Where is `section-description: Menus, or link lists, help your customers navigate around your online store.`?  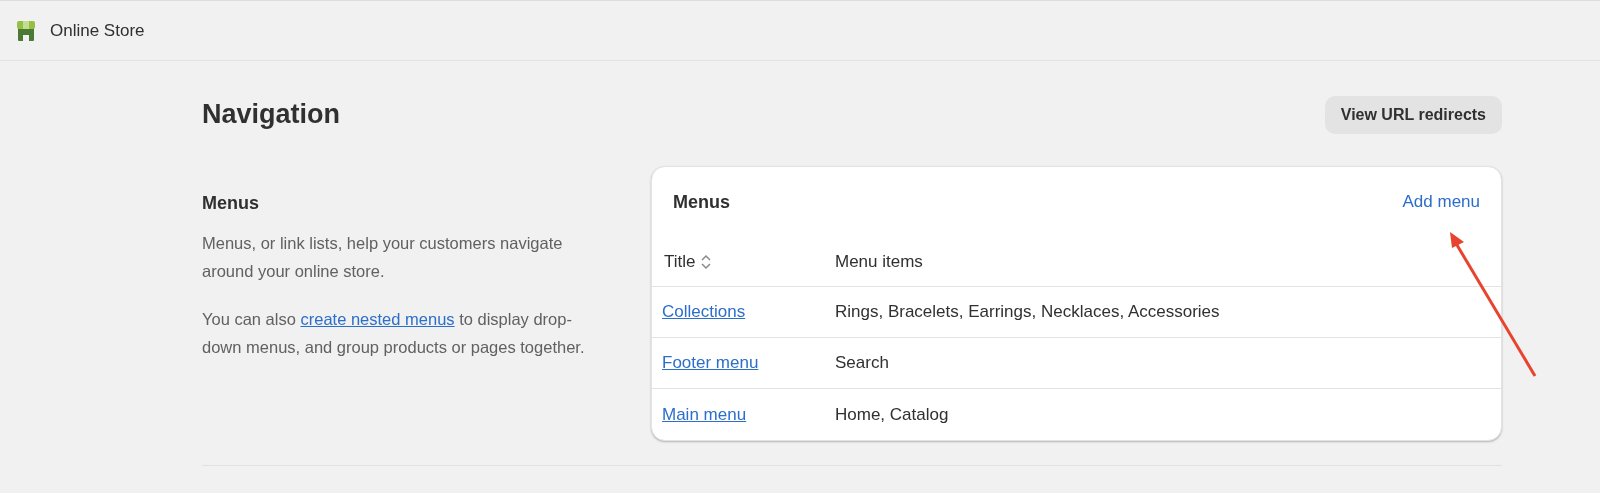
section-description: Menus, or link lists, help your customers navigate around your online store. is located at coordinates (383, 257).